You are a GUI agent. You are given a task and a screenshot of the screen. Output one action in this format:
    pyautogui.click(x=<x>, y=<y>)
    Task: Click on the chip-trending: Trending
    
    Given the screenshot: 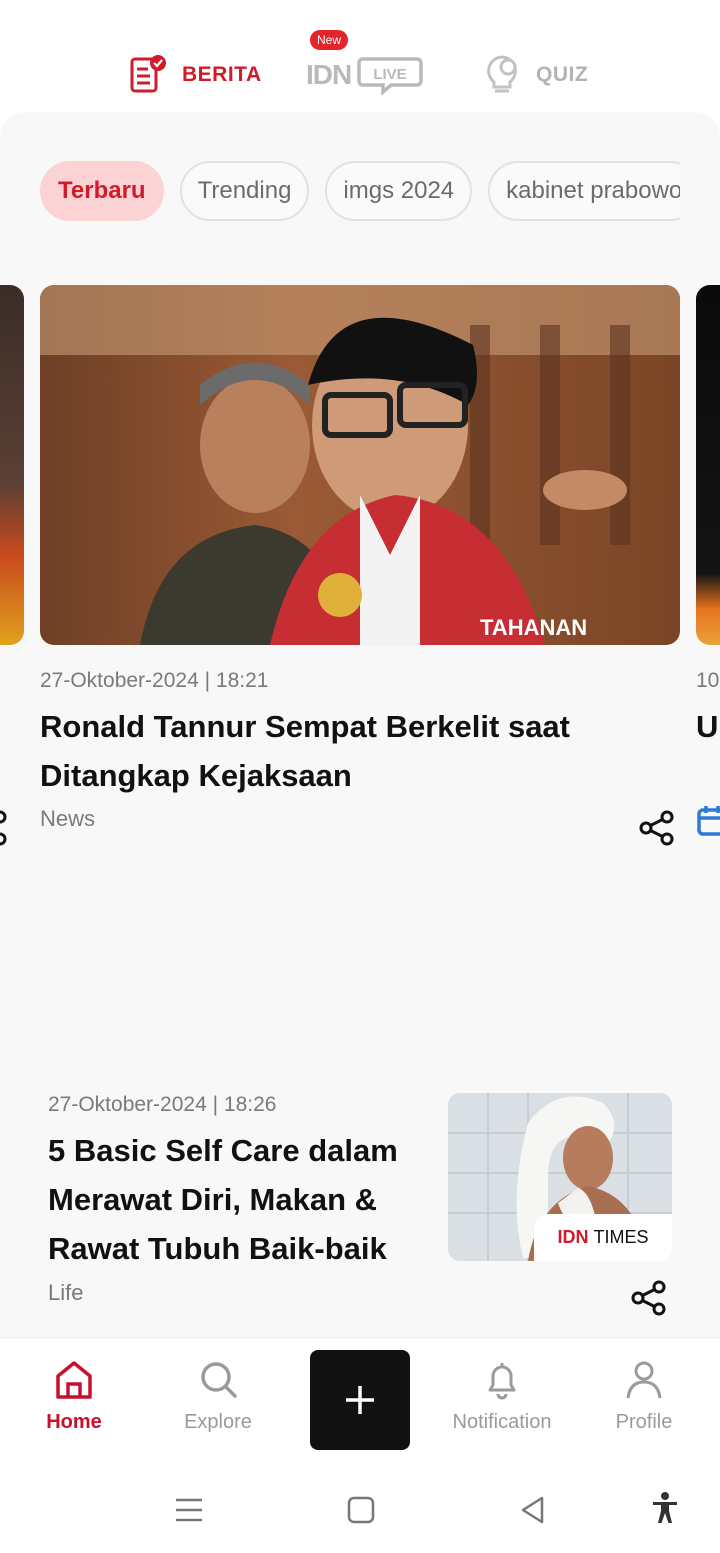 What is the action you would take?
    pyautogui.click(x=244, y=191)
    